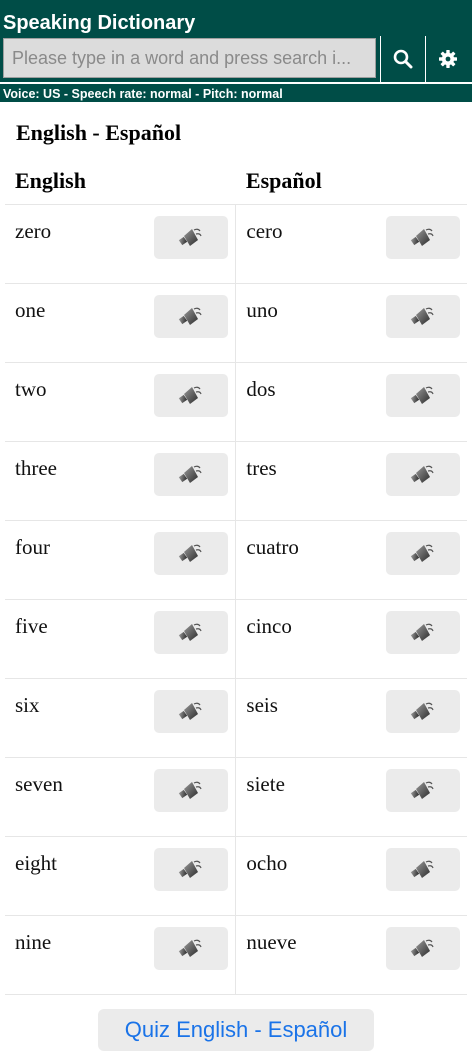 This screenshot has width=472, height=1051. I want to click on table-row: six seis, so click(236, 718).